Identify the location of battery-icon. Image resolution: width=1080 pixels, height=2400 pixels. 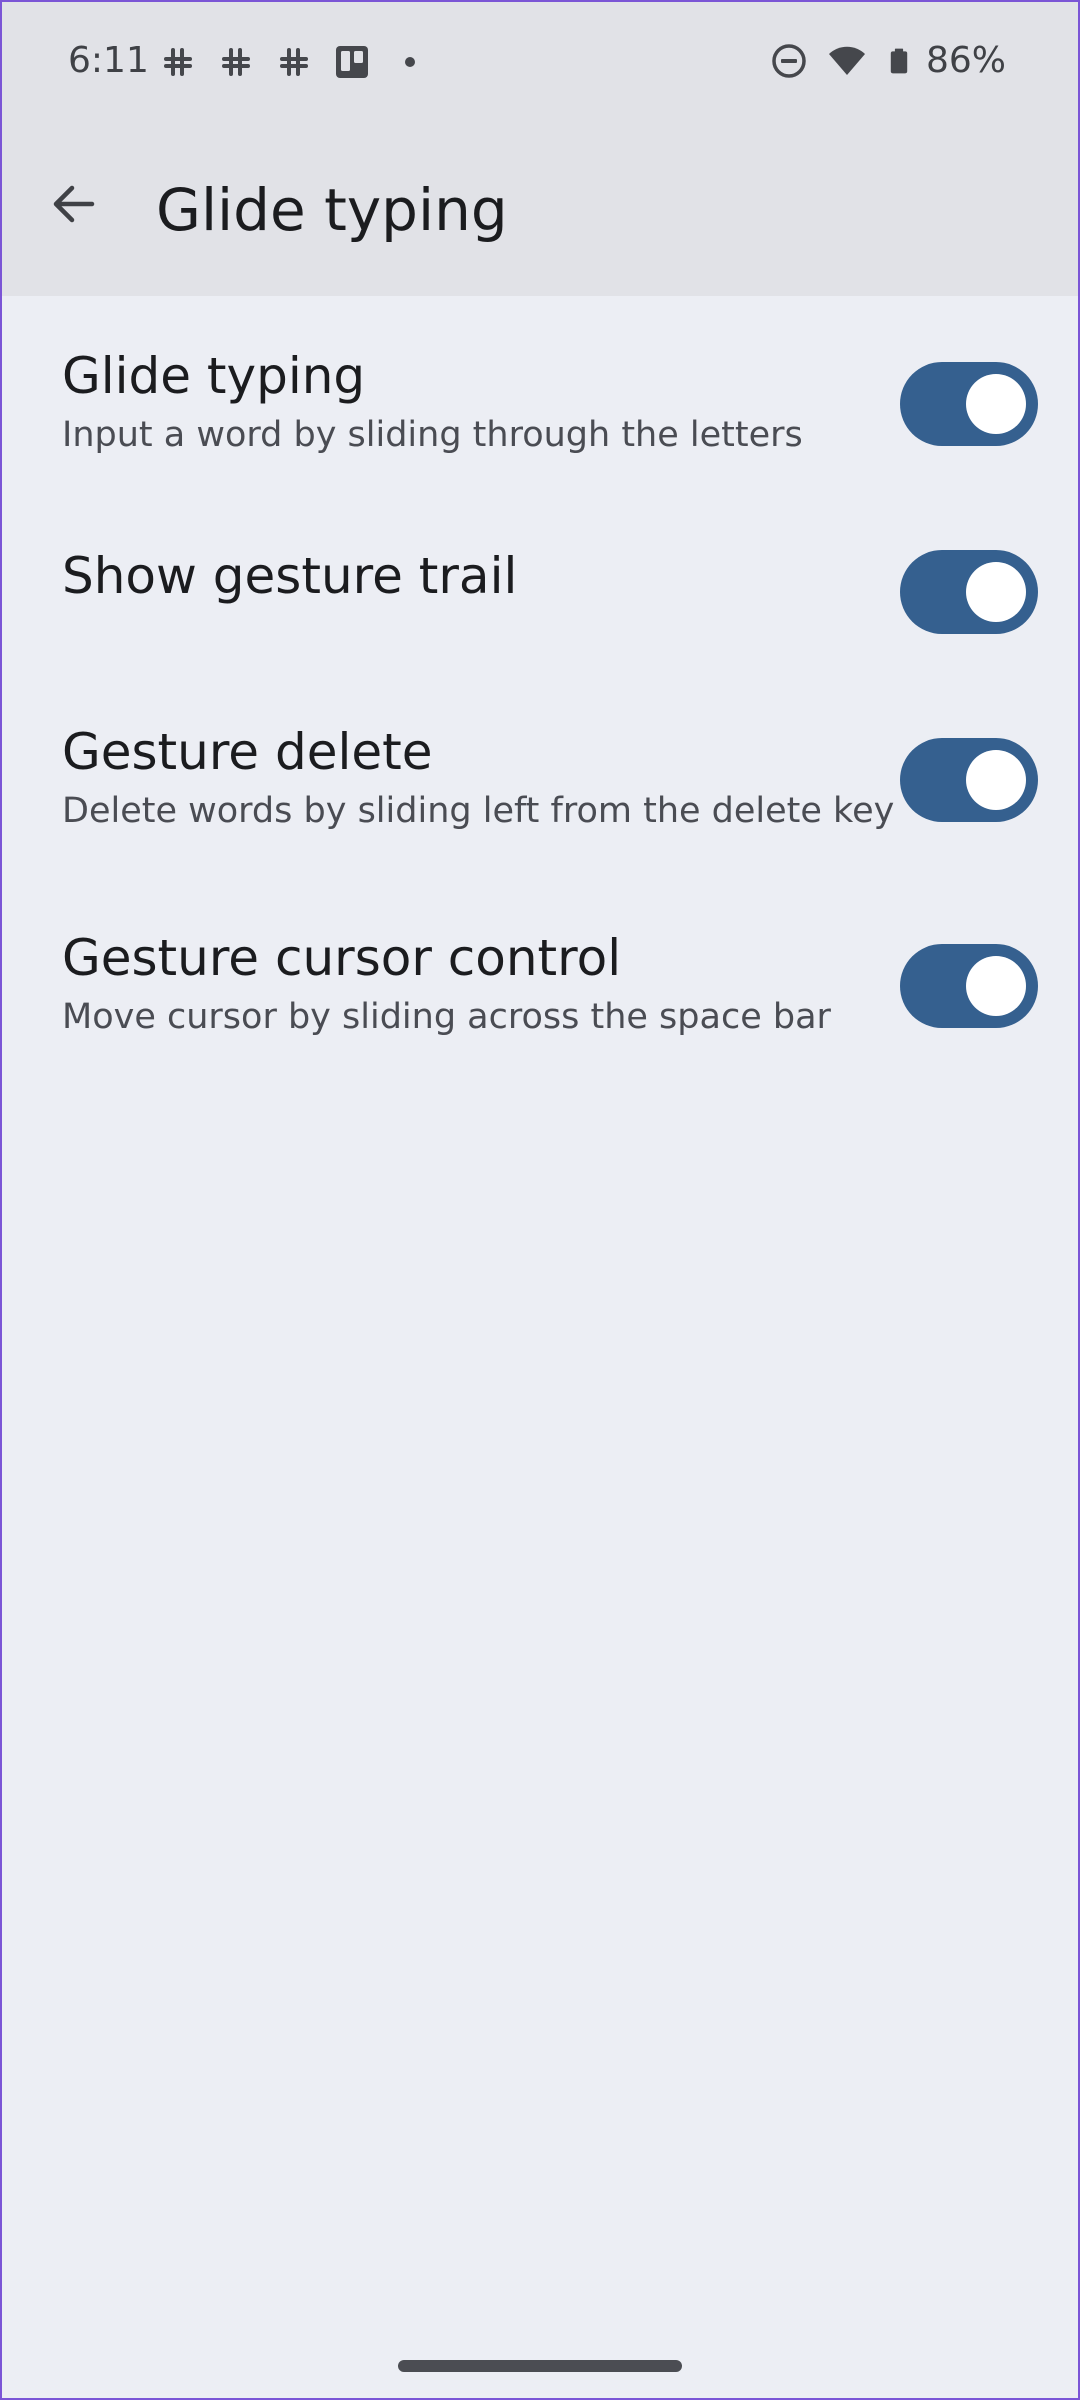
(899, 60).